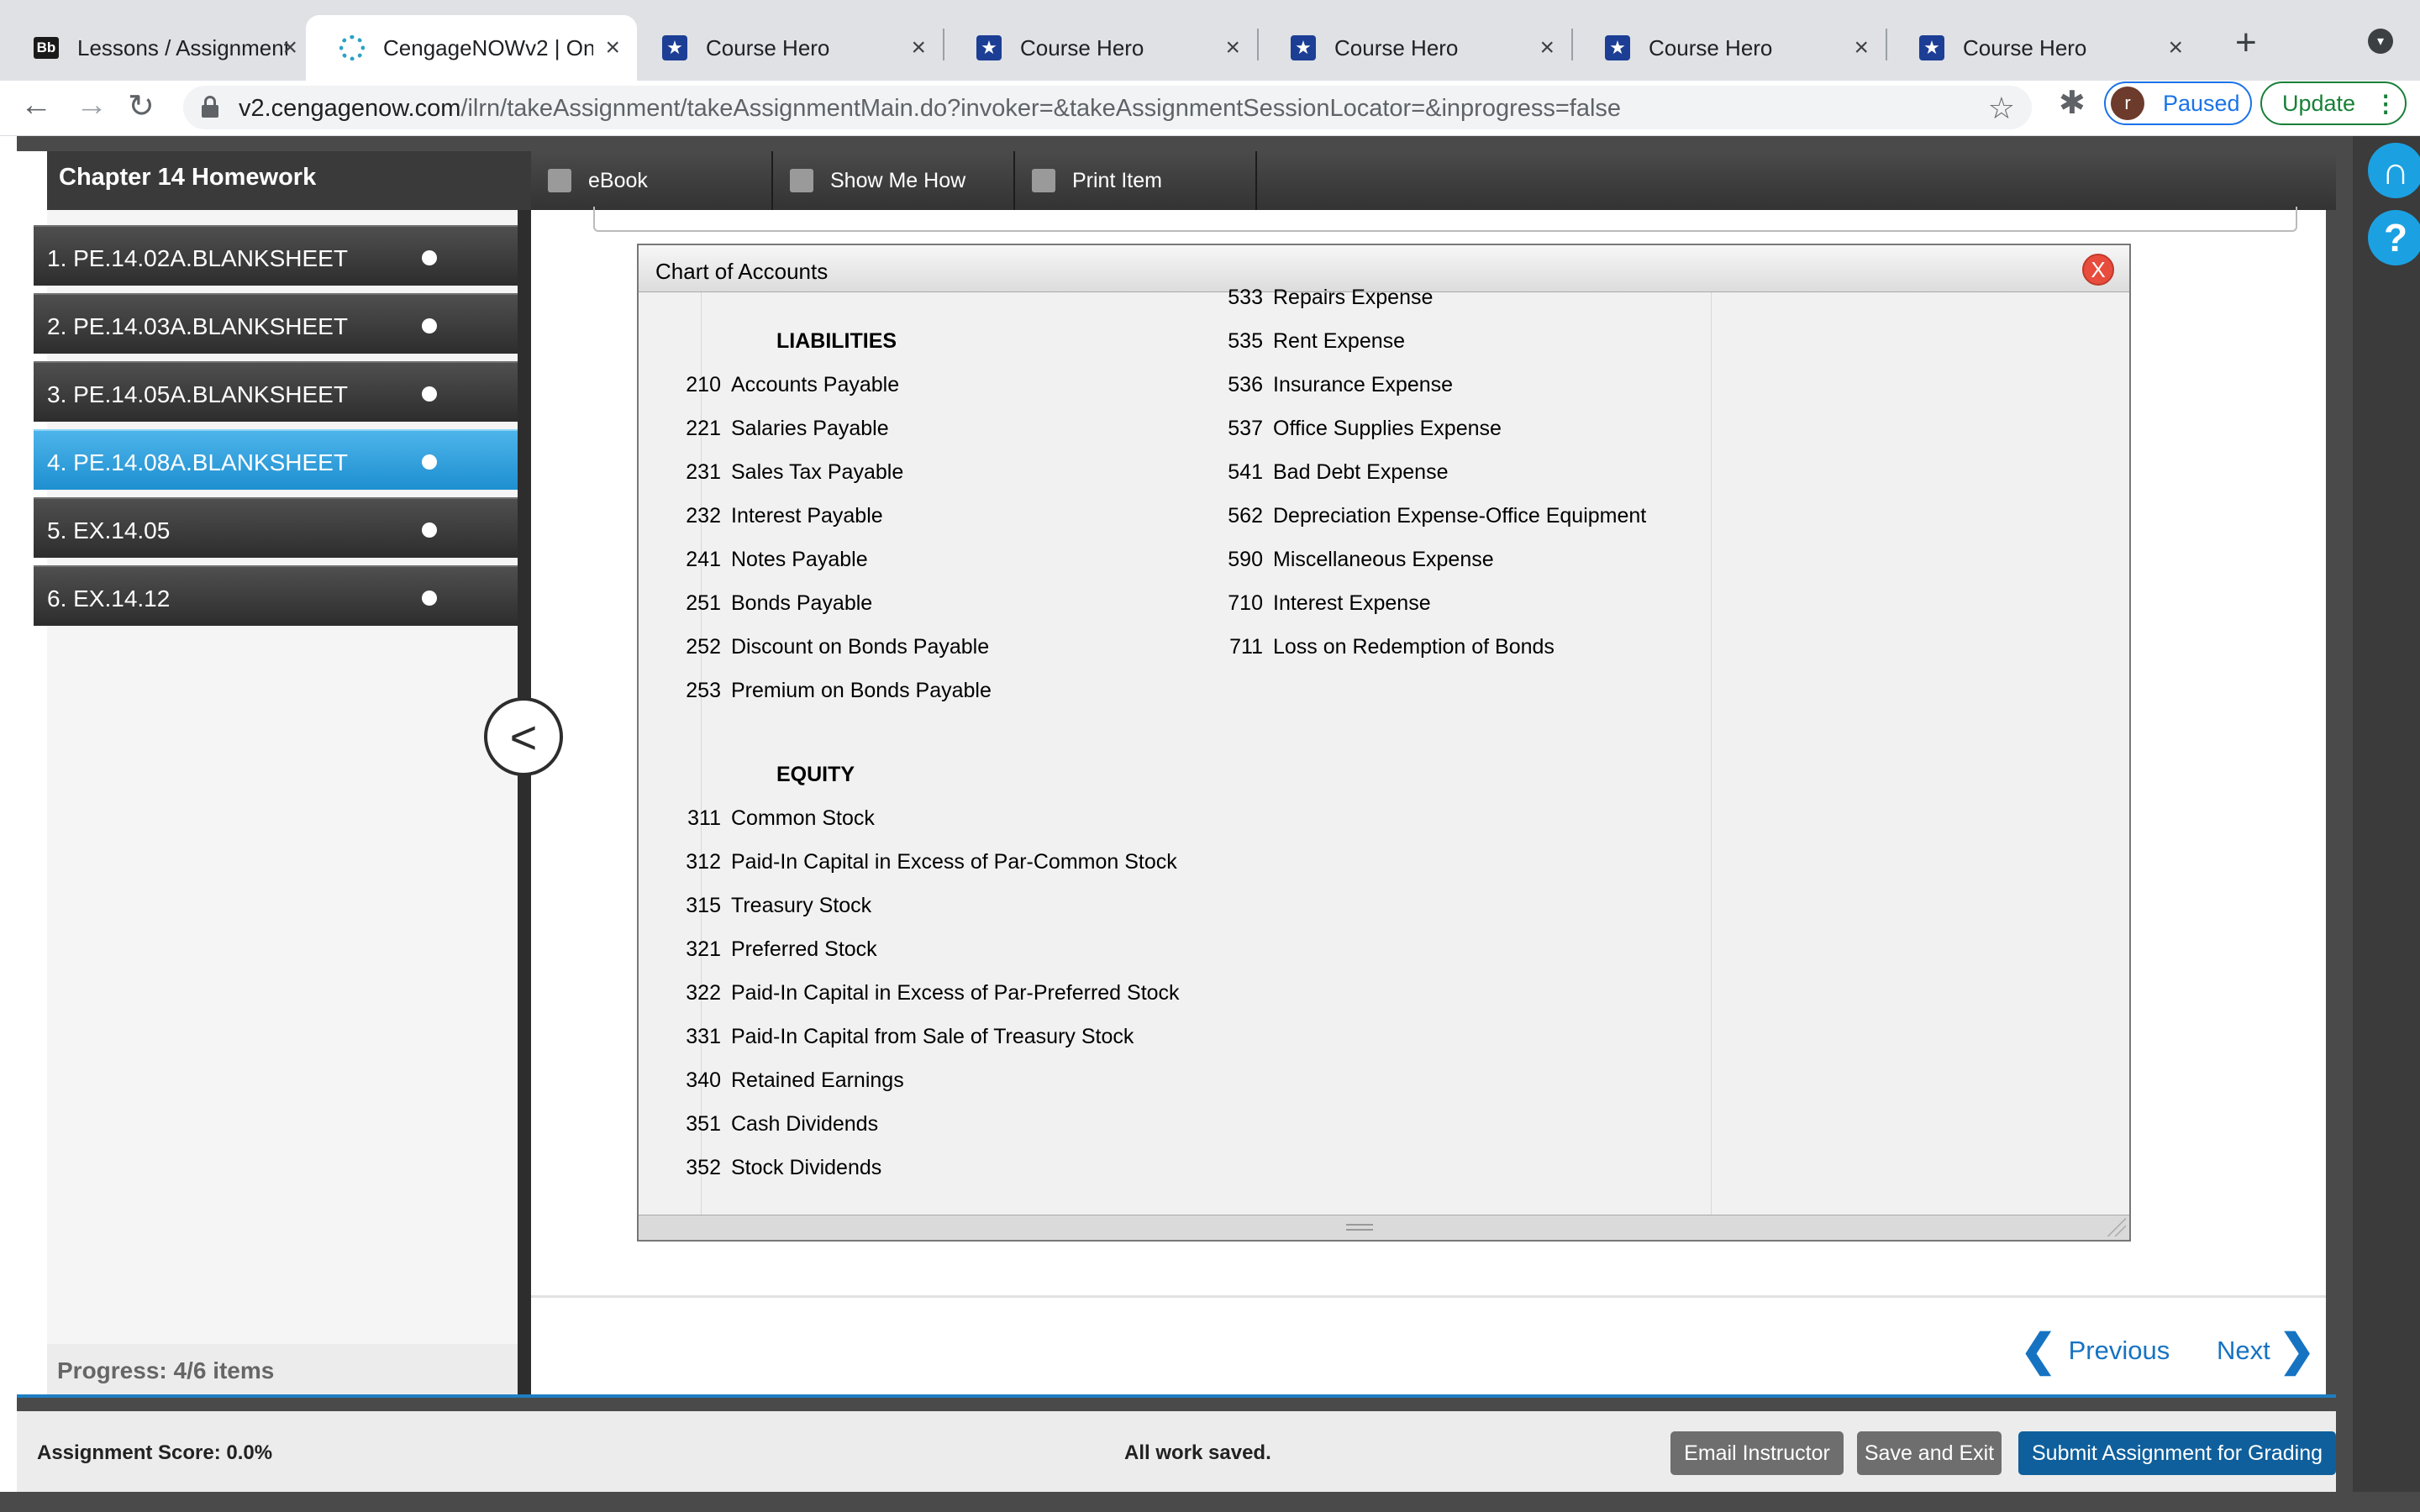 This screenshot has width=2420, height=1512. Describe the element at coordinates (36, 105) in the screenshot. I see `back-button: ←` at that location.